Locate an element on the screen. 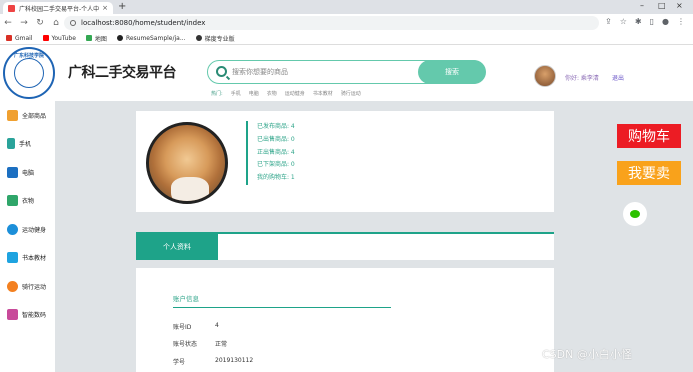 The image size is (693, 372). hot-tag: 书本教材 is located at coordinates (323, 93).